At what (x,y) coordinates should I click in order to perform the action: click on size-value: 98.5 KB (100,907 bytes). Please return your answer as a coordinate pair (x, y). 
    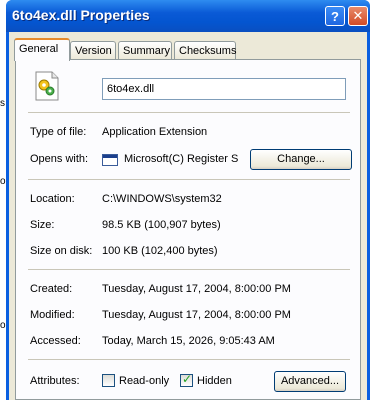
    Looking at the image, I should click on (161, 225).